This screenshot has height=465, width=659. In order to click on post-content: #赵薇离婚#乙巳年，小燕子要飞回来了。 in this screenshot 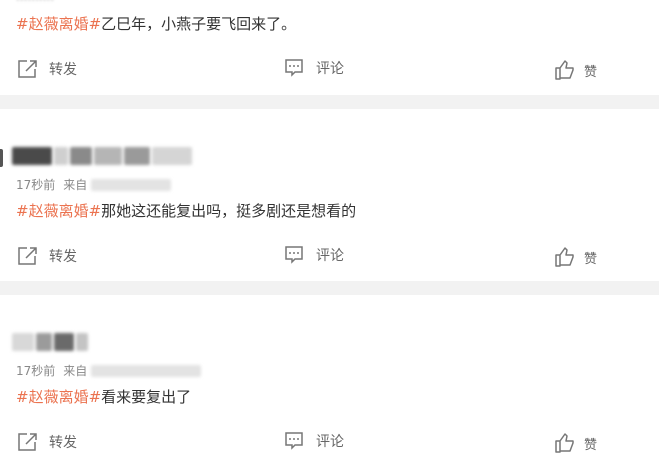, I will do `click(156, 23)`.